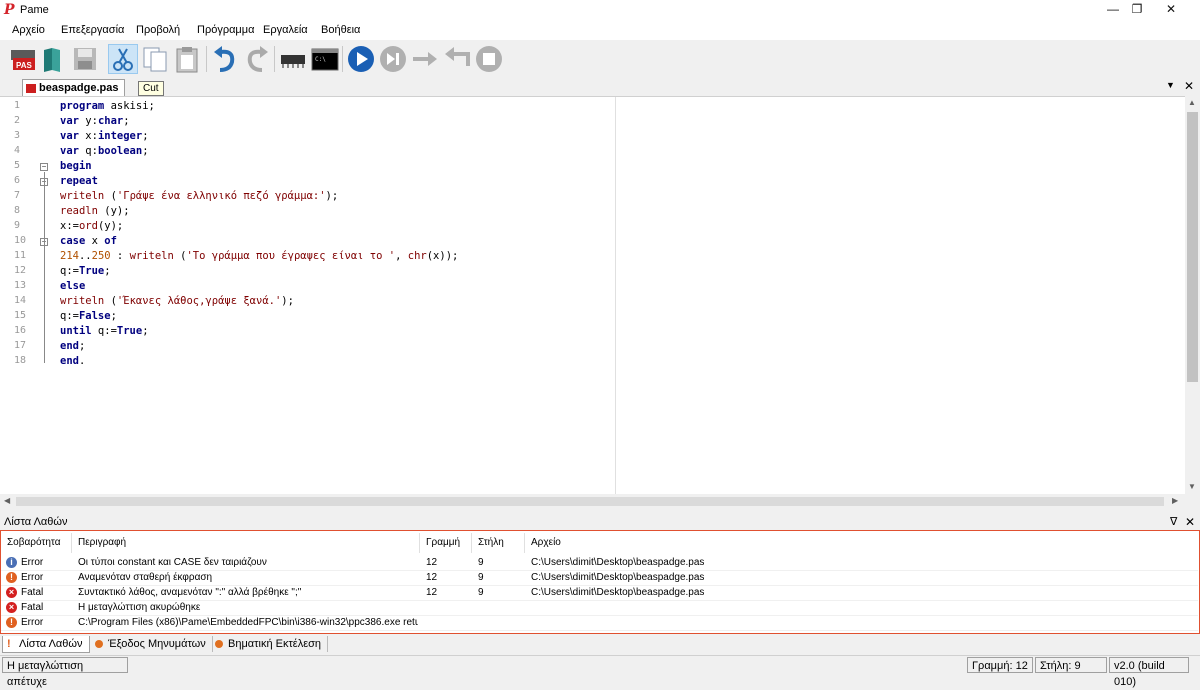 This screenshot has width=1200, height=690. I want to click on editor-tab-strip, so click(600, 87).